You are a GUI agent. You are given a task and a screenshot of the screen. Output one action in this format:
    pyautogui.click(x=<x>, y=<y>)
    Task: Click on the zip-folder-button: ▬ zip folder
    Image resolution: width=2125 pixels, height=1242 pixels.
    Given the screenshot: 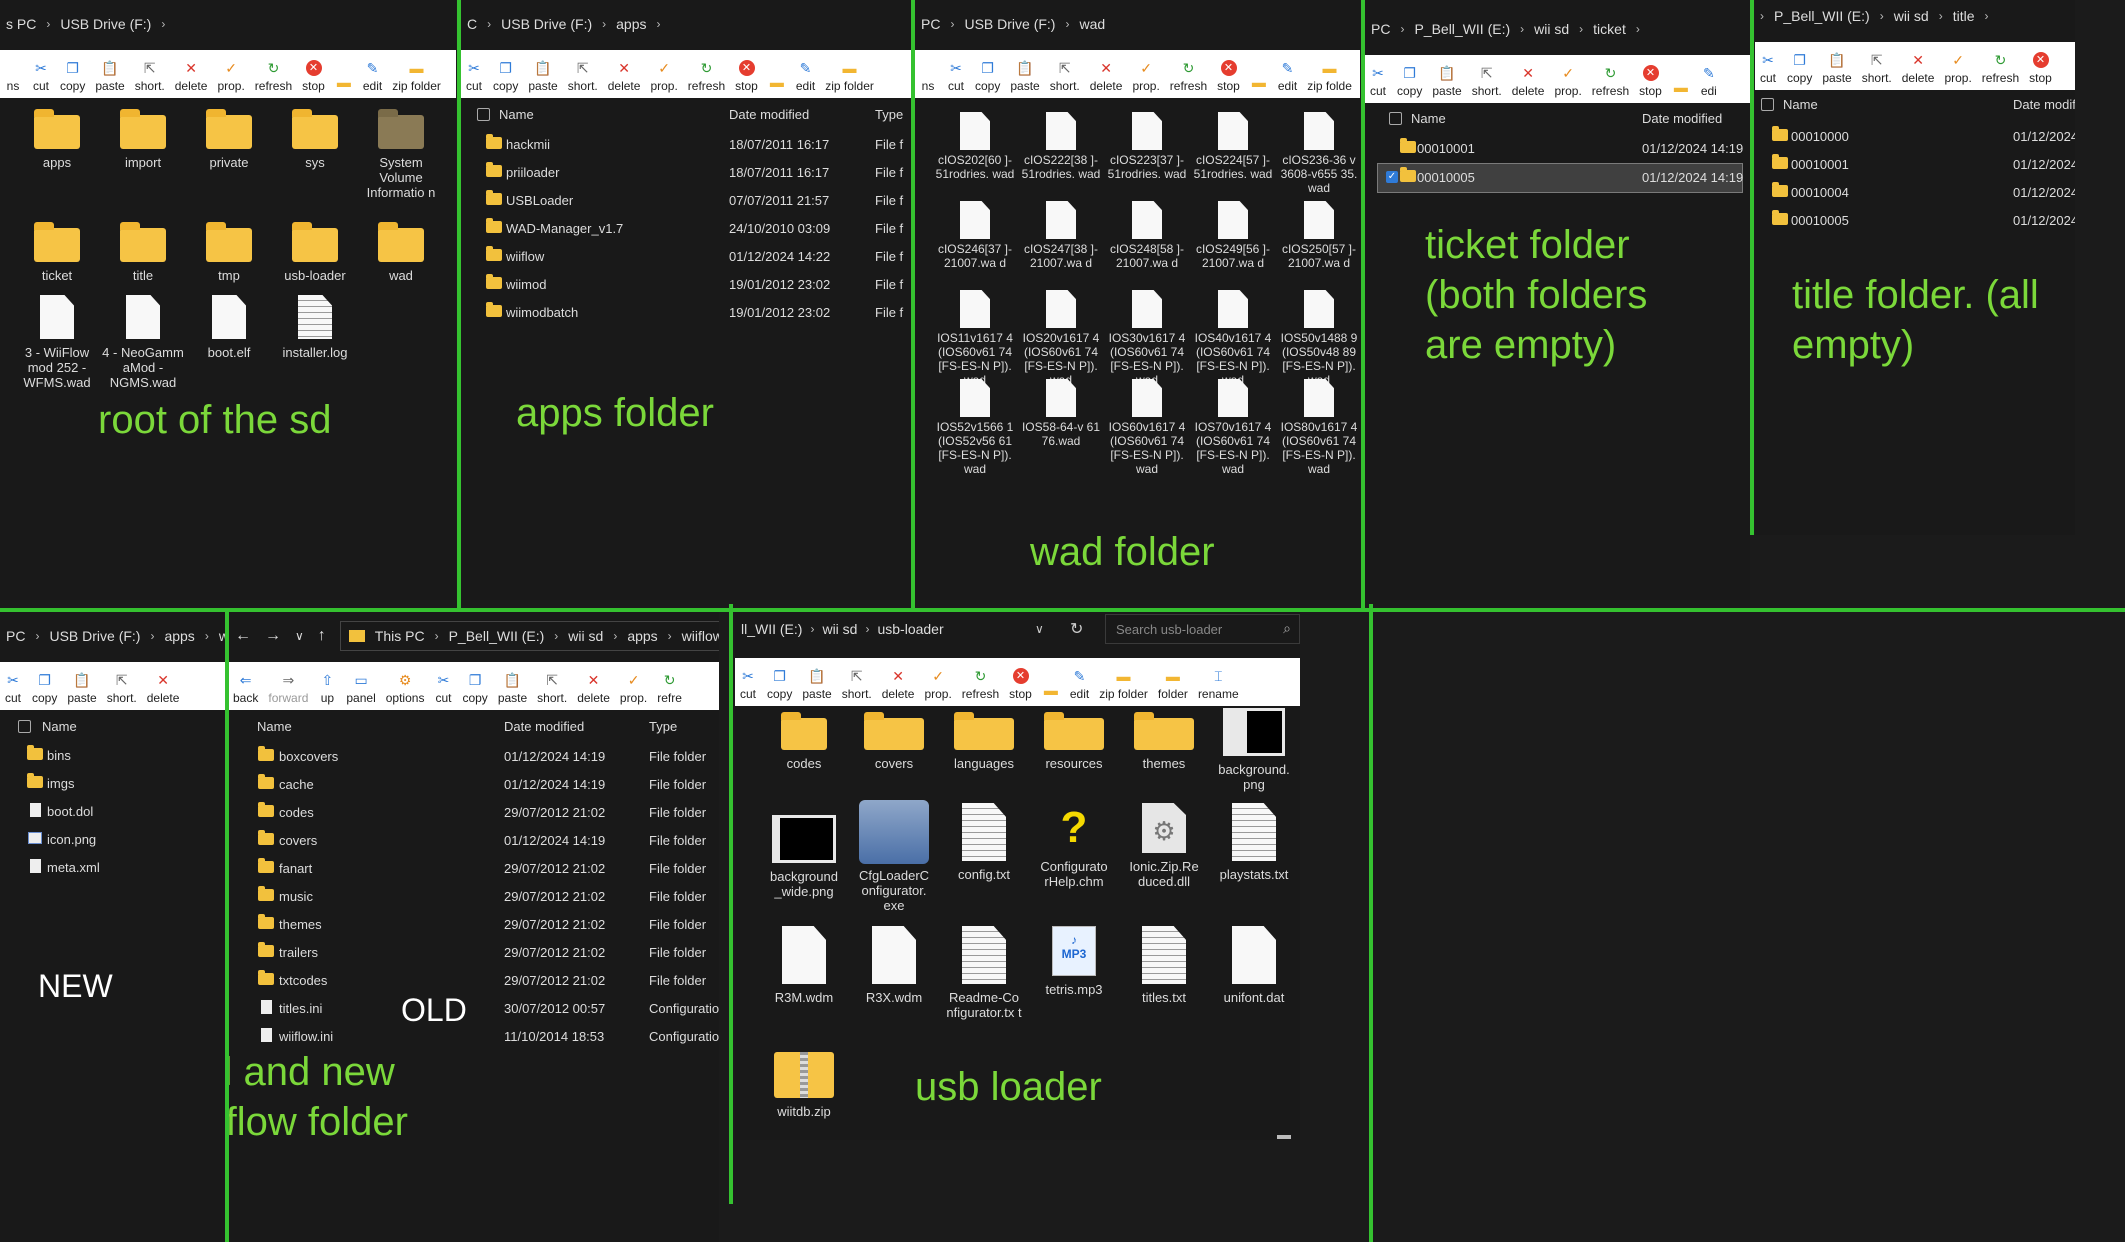 What is the action you would take?
    pyautogui.click(x=849, y=76)
    